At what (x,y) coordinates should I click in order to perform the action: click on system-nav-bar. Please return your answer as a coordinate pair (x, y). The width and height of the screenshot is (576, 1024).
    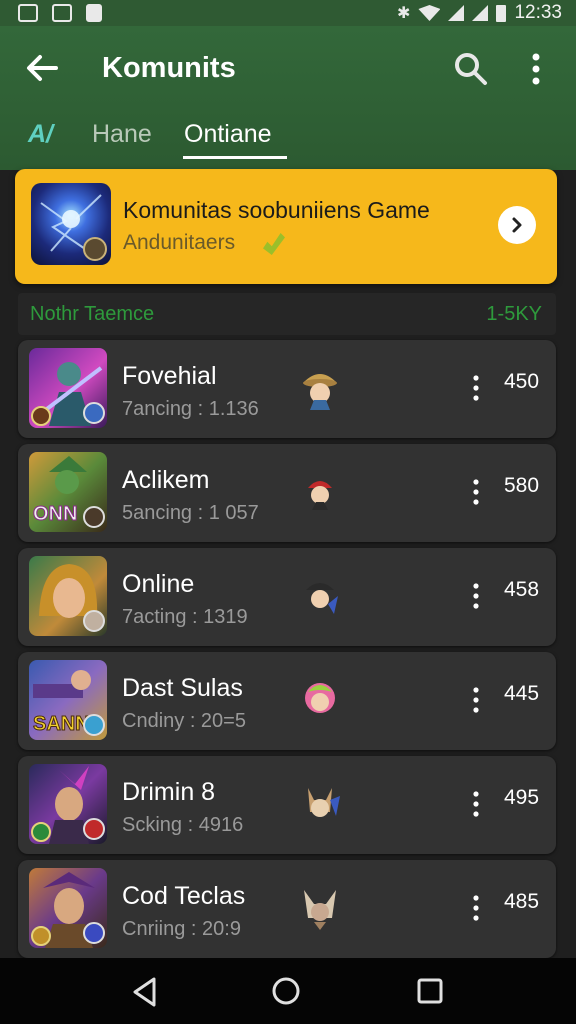
    Looking at the image, I should click on (288, 991).